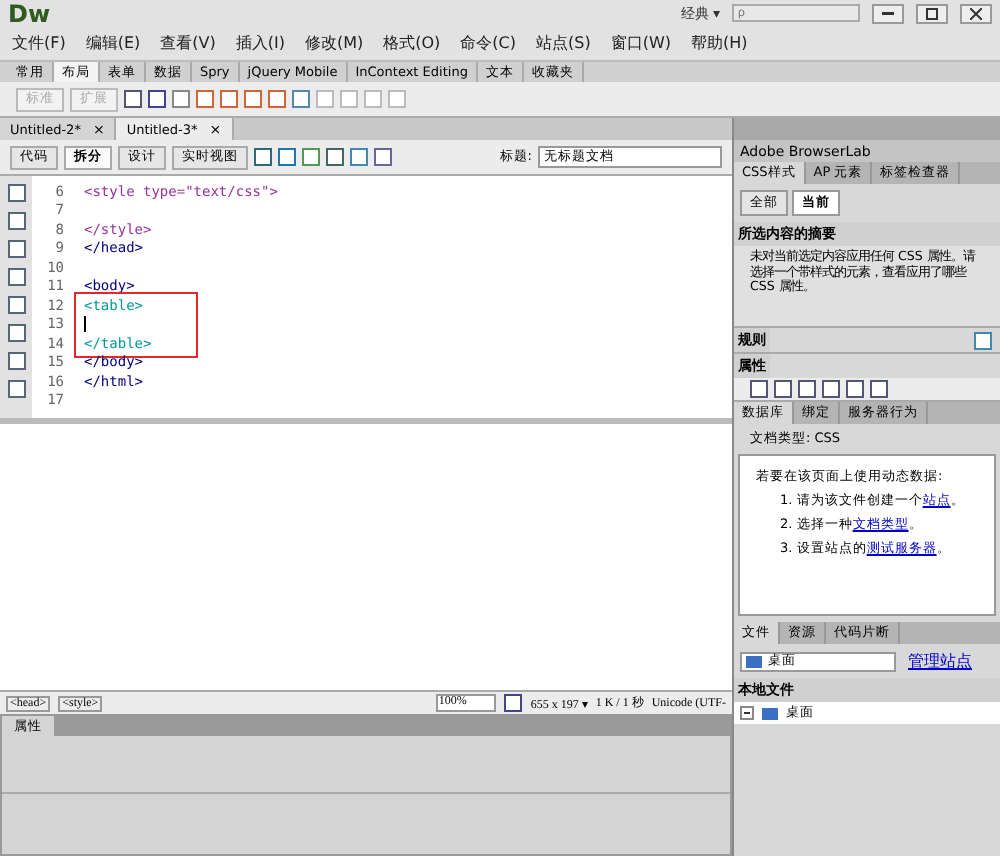 The height and width of the screenshot is (856, 1000). I want to click on menu-item: 插入(I), so click(260, 43).